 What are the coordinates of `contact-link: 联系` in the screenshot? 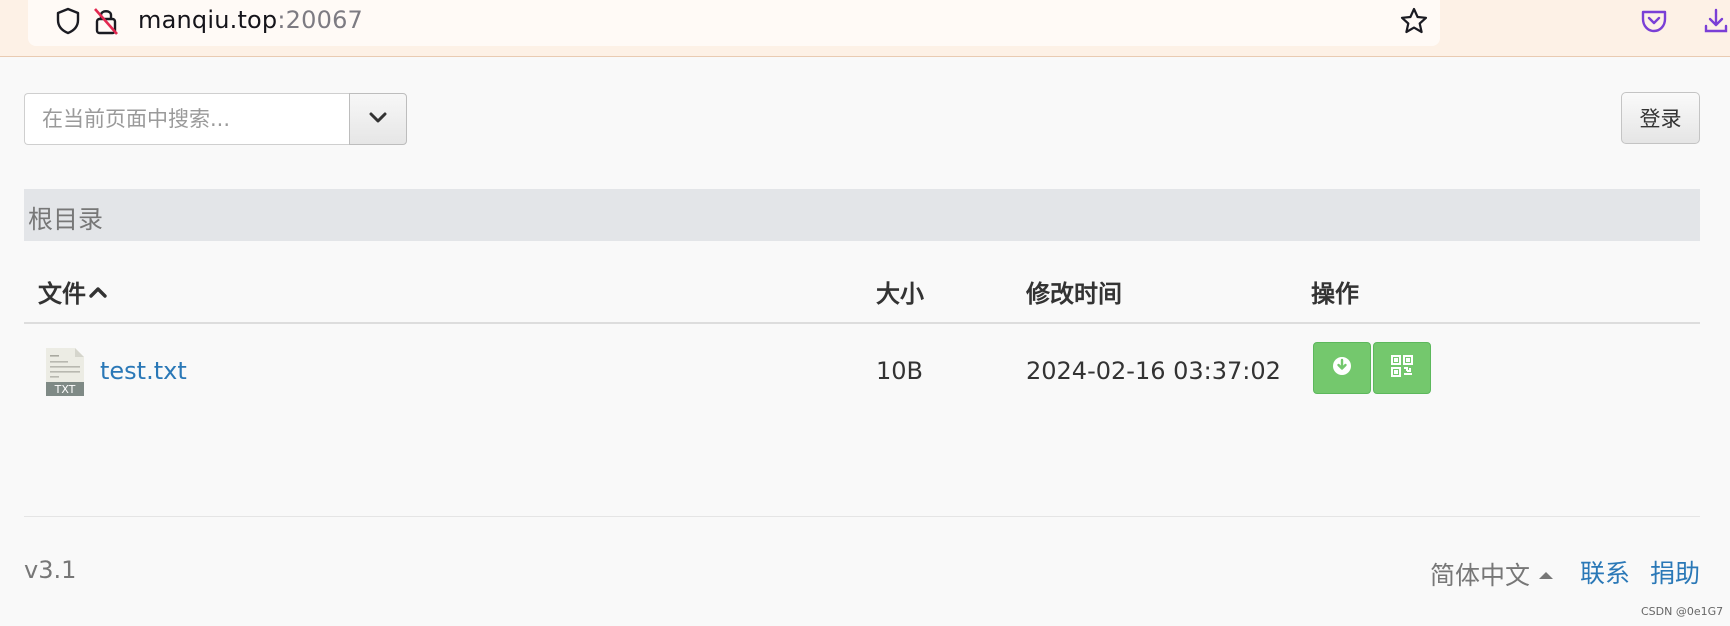 It's located at (1605, 572).